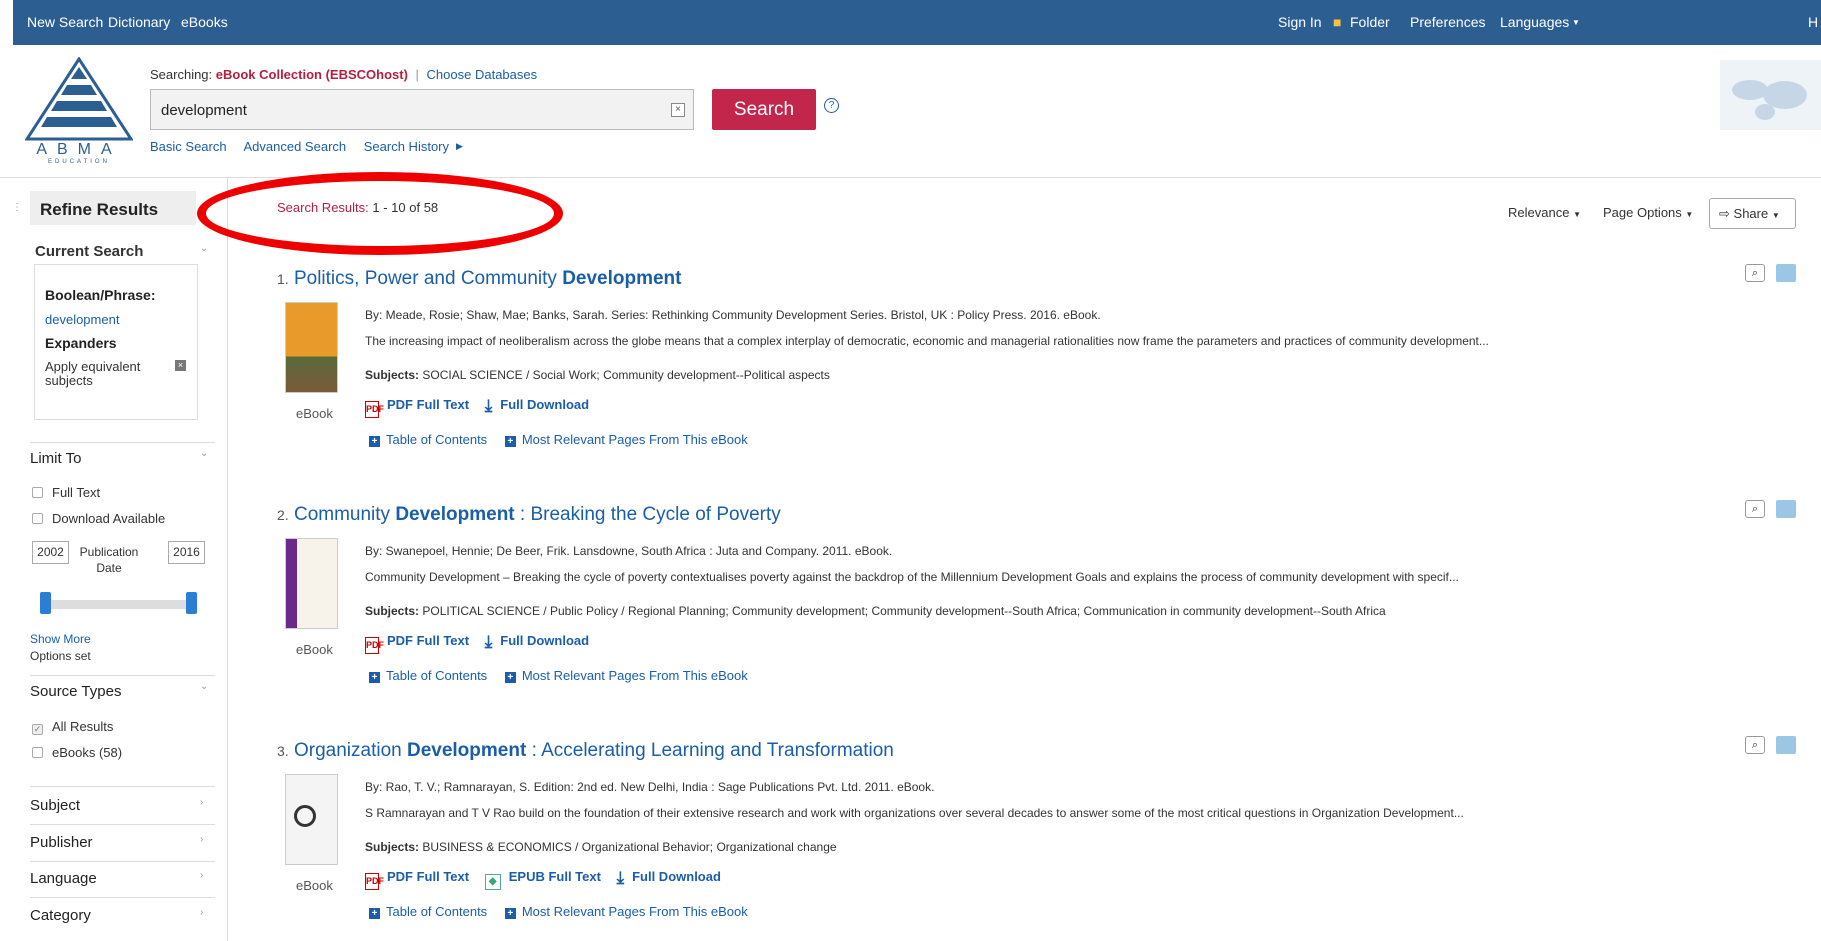 The width and height of the screenshot is (1821, 941). What do you see at coordinates (98, 518) in the screenshot?
I see `download-available-checkbox: Download Available` at bounding box center [98, 518].